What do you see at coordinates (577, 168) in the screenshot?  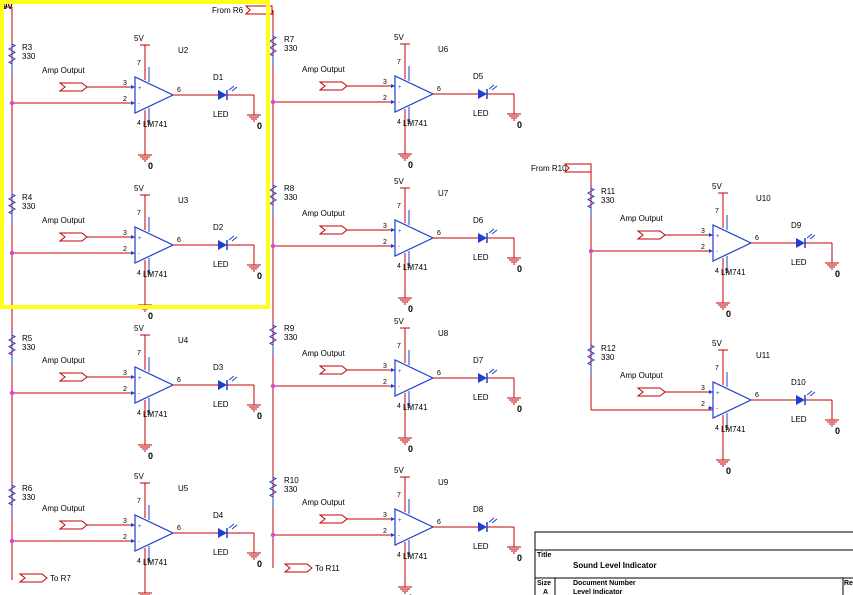 I see `port-from-r10` at bounding box center [577, 168].